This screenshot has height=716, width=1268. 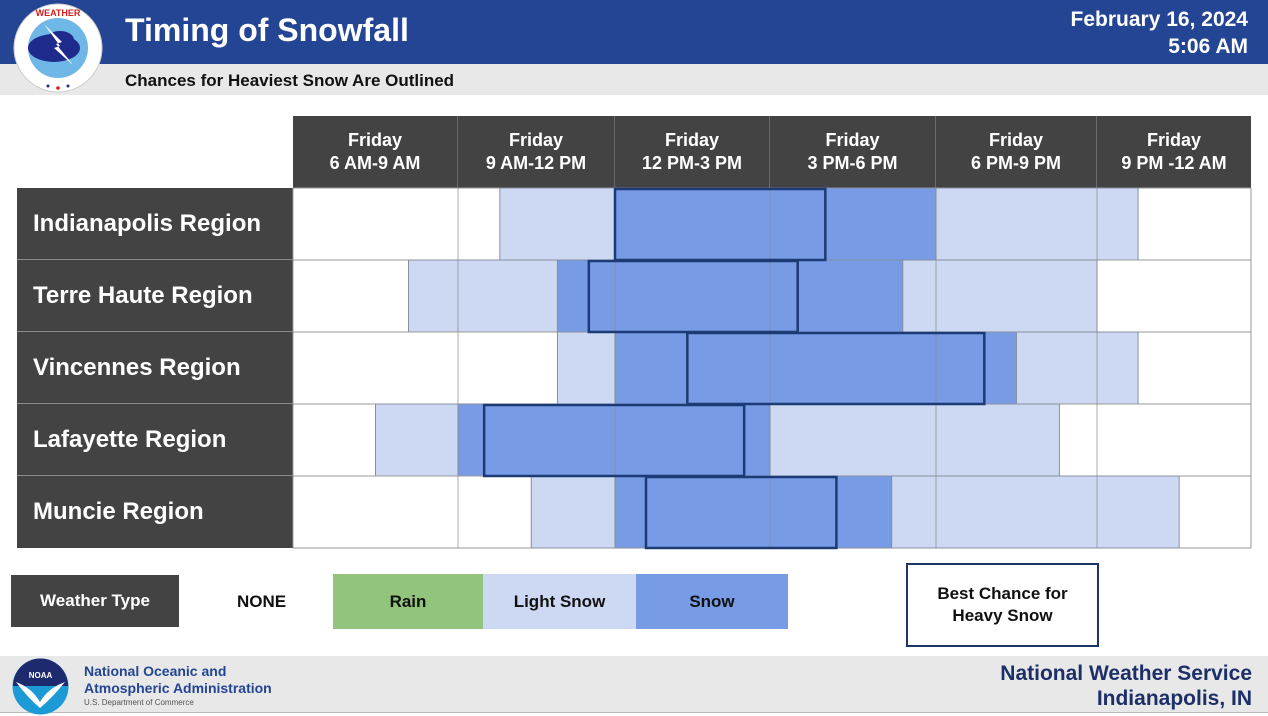 What do you see at coordinates (178, 688) in the screenshot?
I see `noaa-name-line2: Atmospheric Administration` at bounding box center [178, 688].